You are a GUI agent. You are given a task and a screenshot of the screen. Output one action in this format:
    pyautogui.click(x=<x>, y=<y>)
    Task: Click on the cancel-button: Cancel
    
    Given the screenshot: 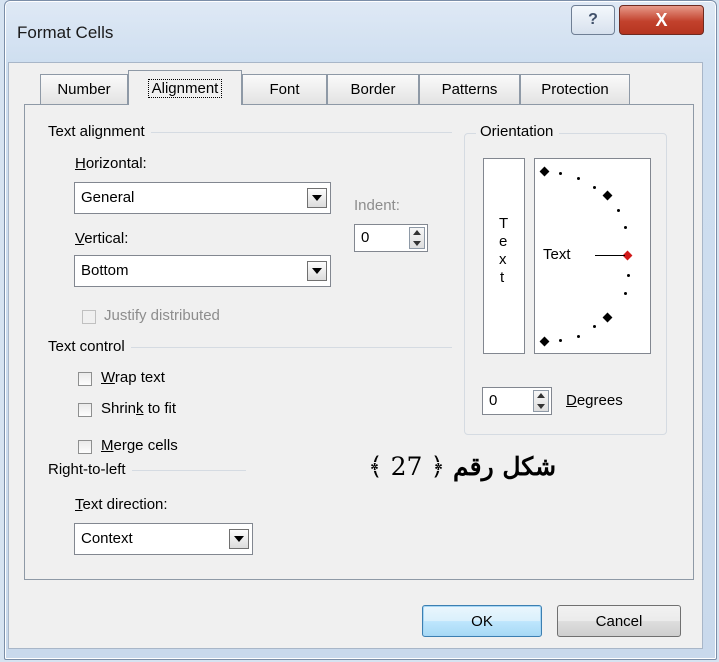 What is the action you would take?
    pyautogui.click(x=619, y=621)
    